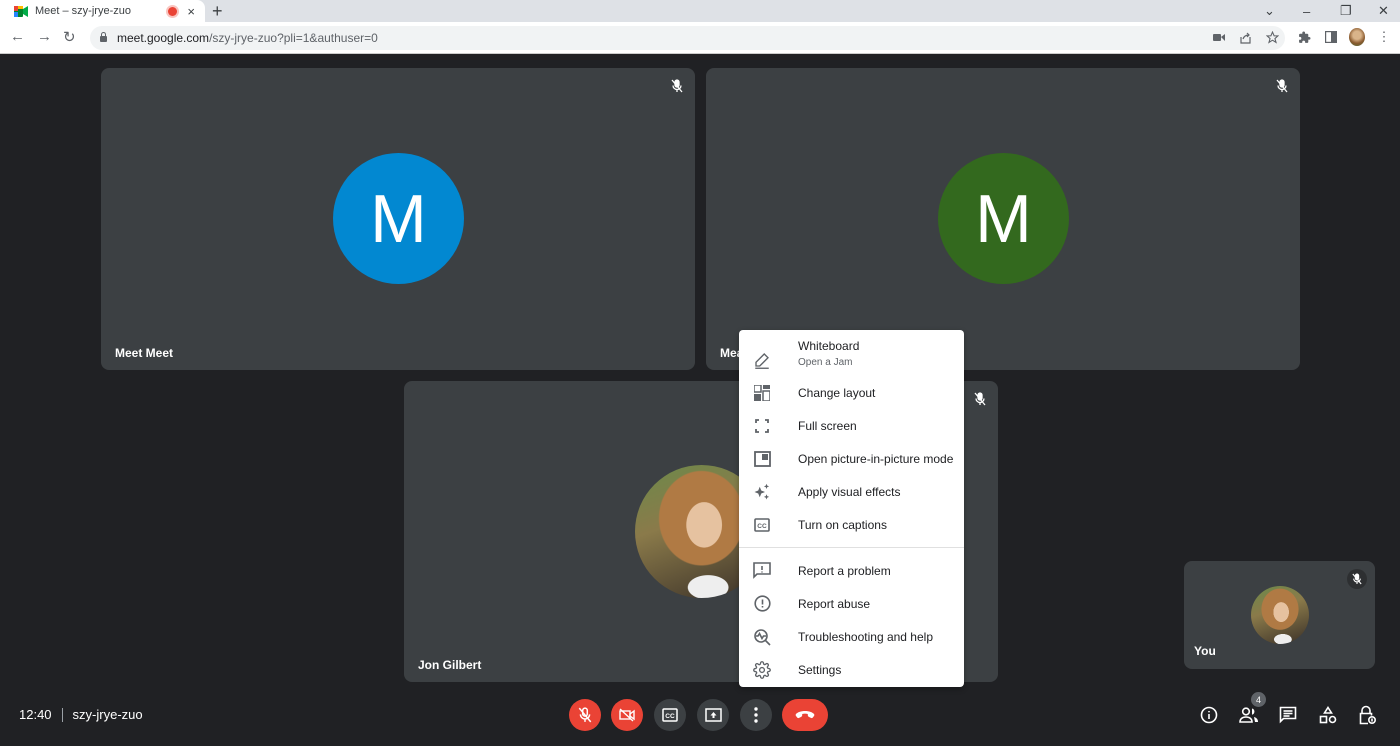  I want to click on menu-item-label: Report a problem, so click(844, 570).